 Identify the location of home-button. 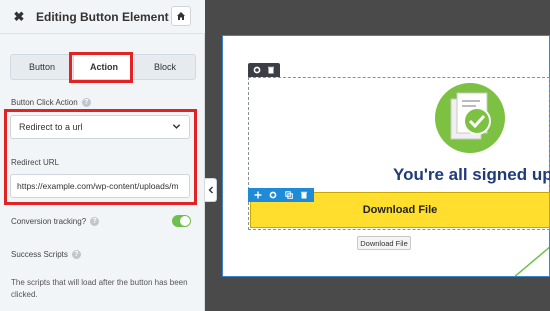
(181, 16).